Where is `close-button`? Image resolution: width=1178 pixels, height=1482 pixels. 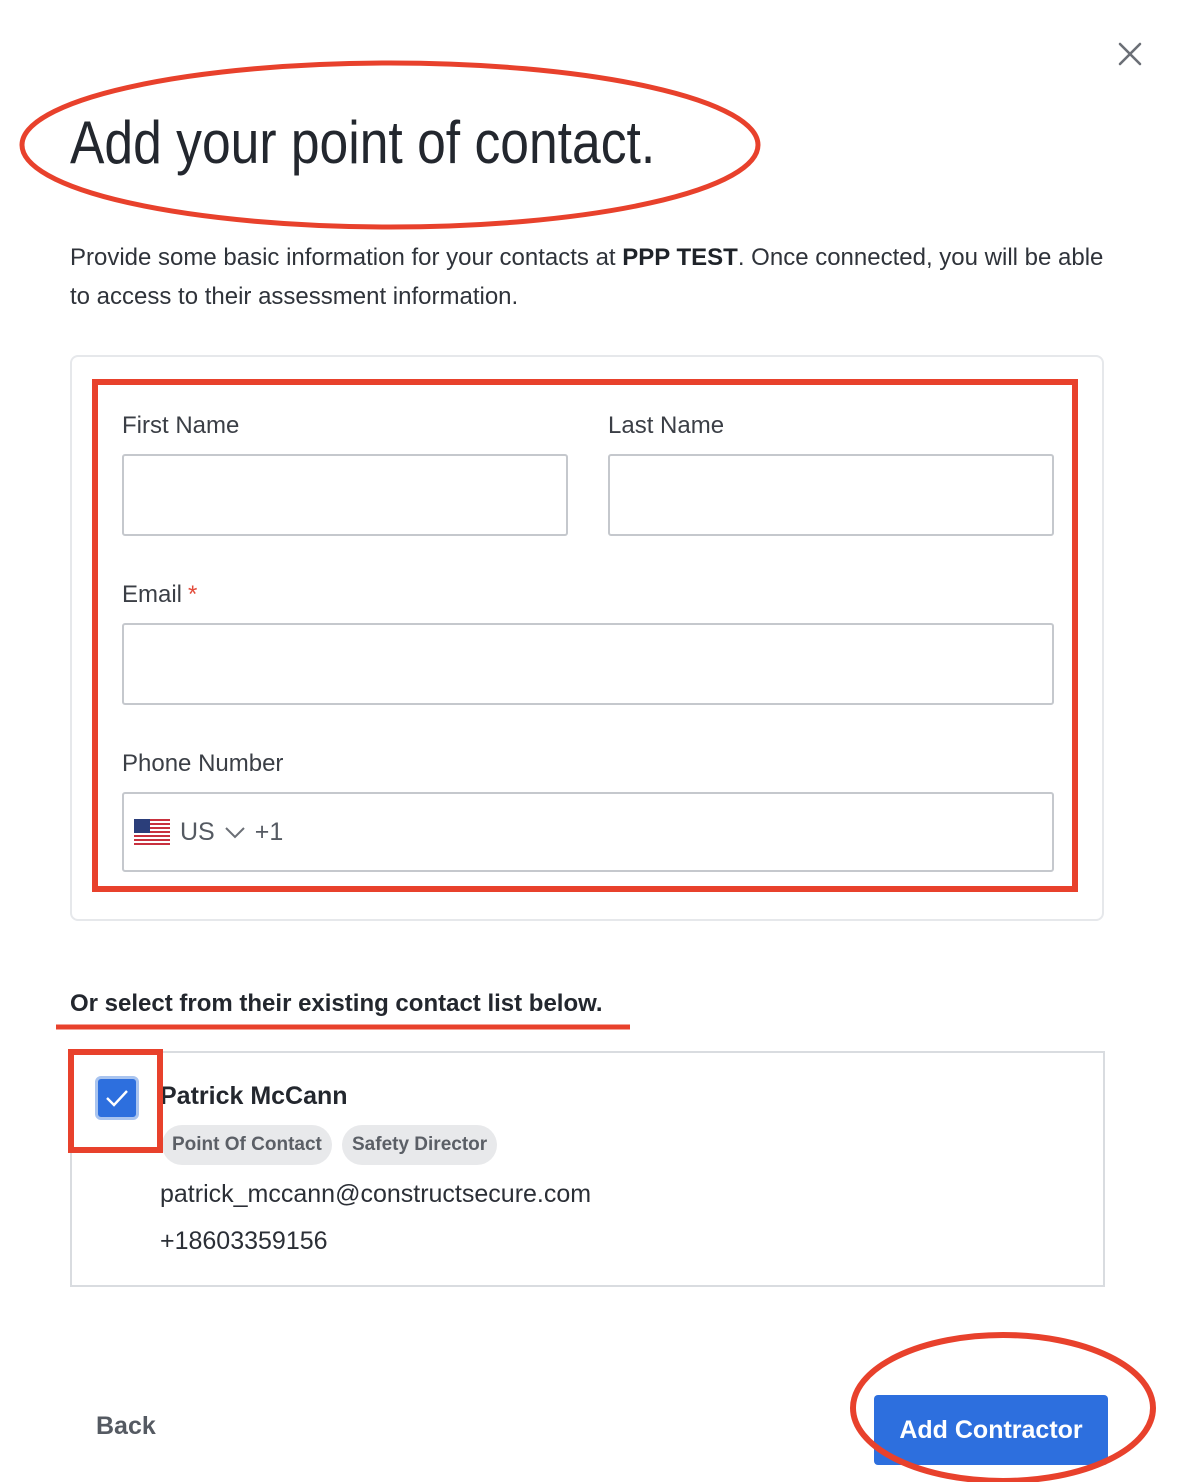 close-button is located at coordinates (1130, 54).